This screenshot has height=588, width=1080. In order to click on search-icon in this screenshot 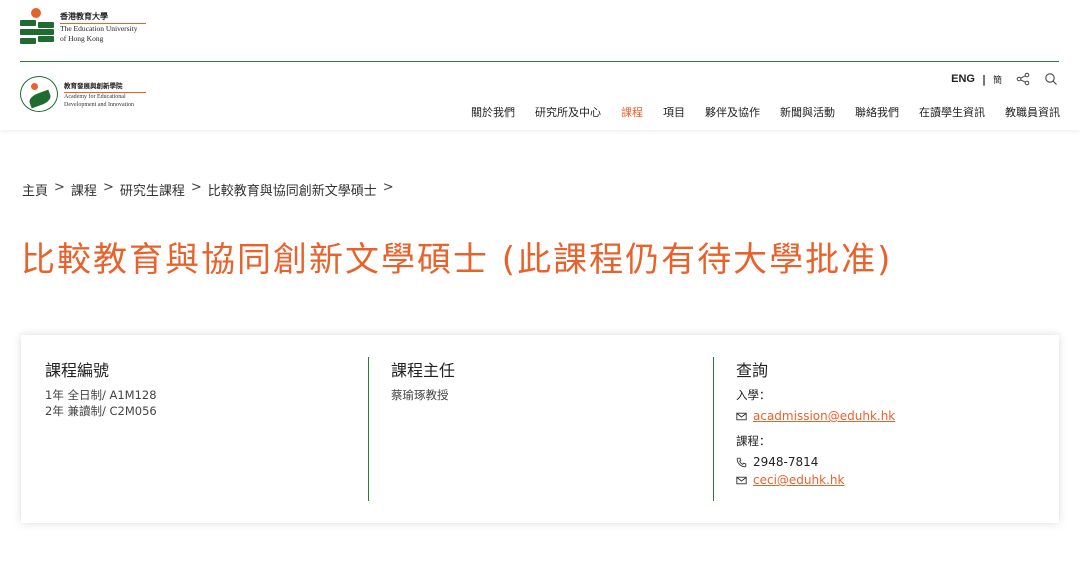, I will do `click(1051, 79)`.